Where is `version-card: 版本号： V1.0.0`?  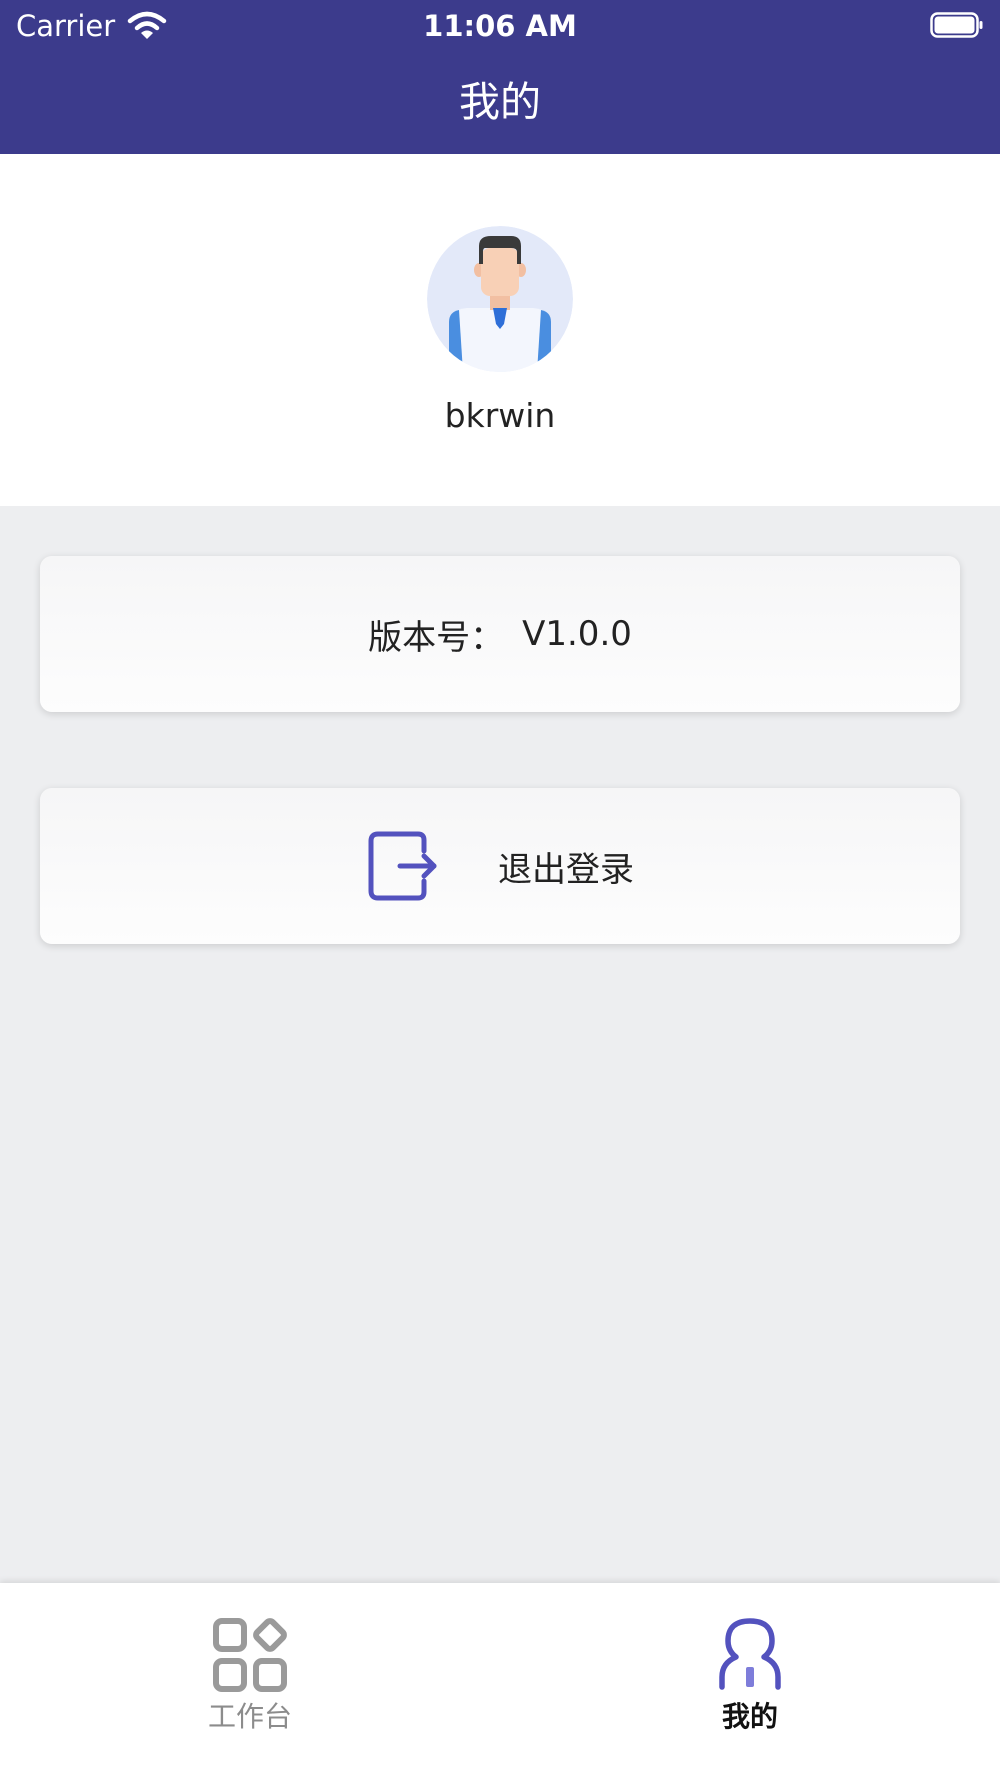 version-card: 版本号： V1.0.0 is located at coordinates (500, 634).